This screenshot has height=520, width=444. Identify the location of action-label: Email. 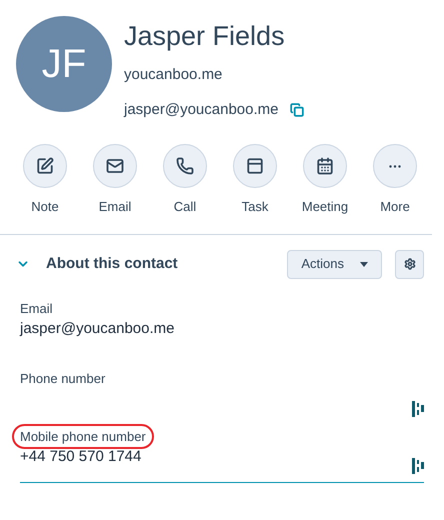
(115, 207).